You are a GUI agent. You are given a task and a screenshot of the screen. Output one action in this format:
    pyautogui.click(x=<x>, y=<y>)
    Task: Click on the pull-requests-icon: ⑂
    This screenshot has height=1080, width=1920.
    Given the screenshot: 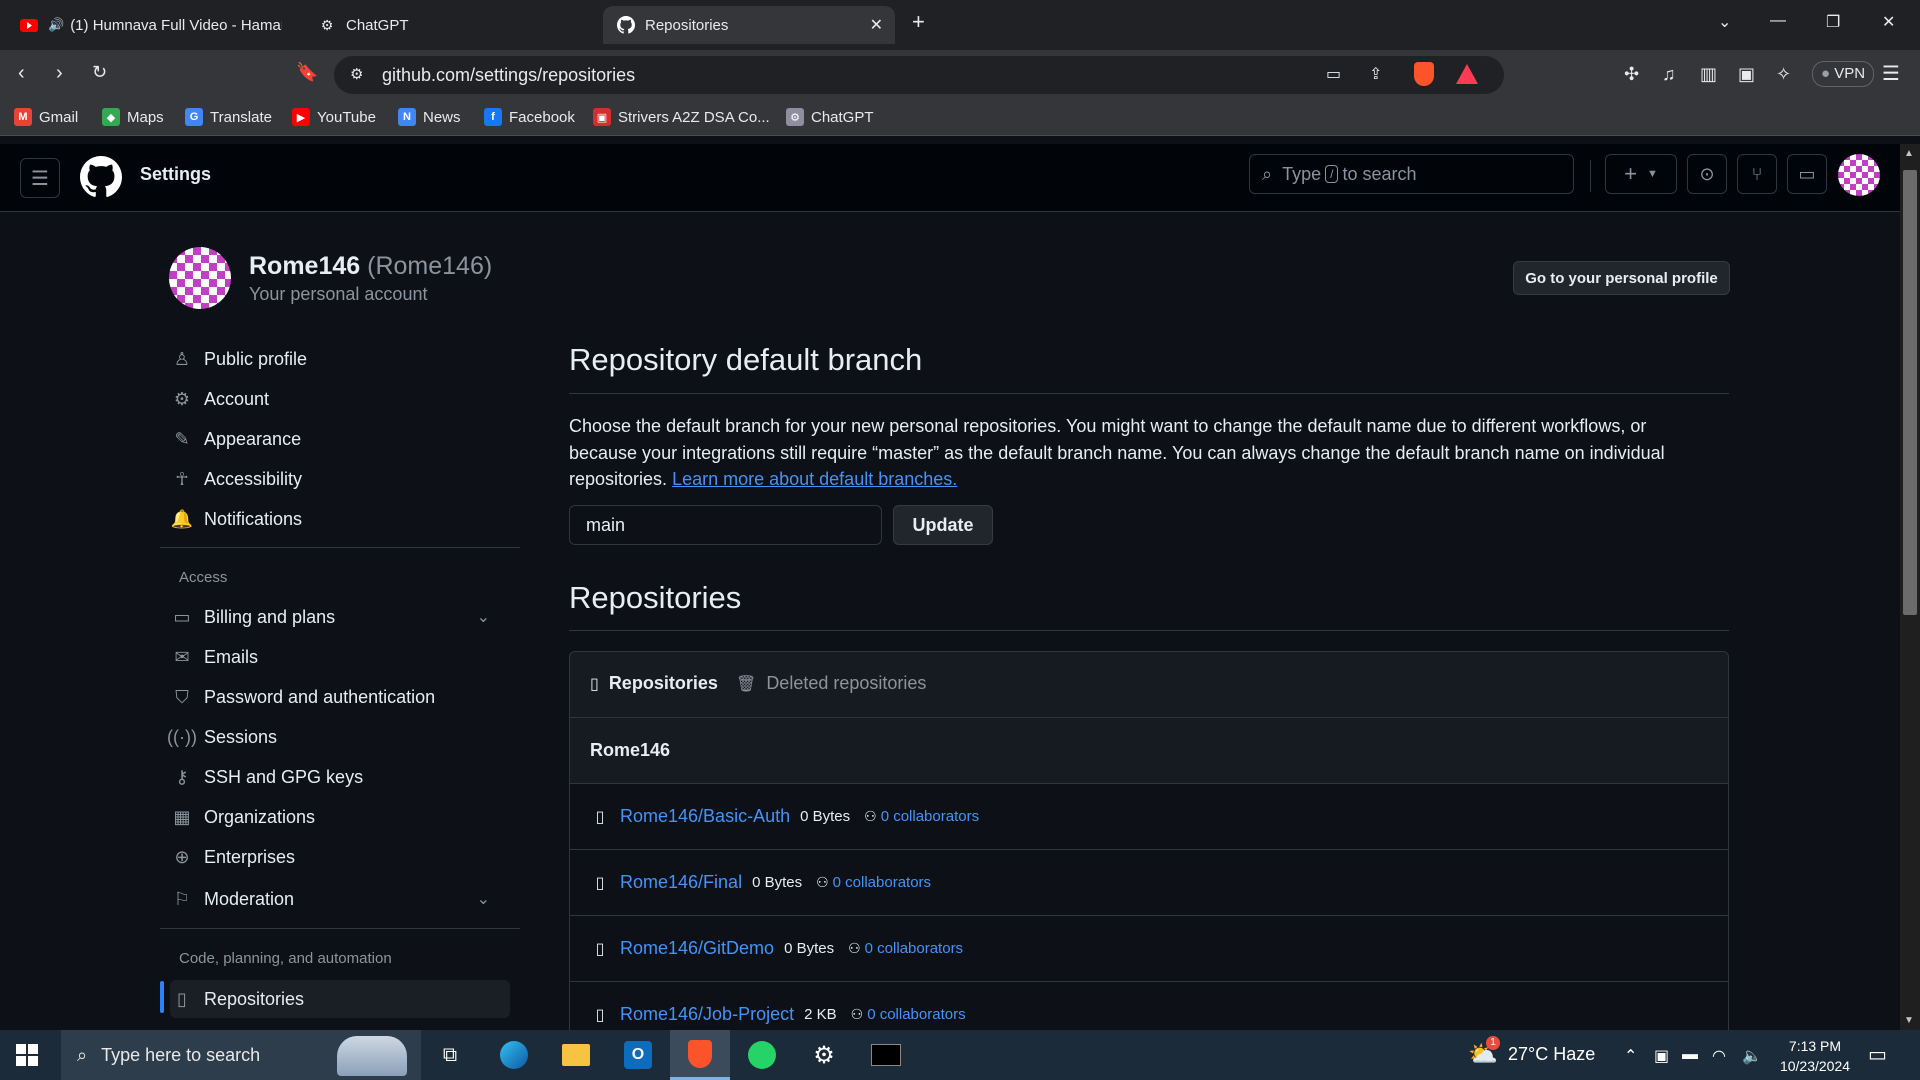 What is the action you would take?
    pyautogui.click(x=1757, y=174)
    